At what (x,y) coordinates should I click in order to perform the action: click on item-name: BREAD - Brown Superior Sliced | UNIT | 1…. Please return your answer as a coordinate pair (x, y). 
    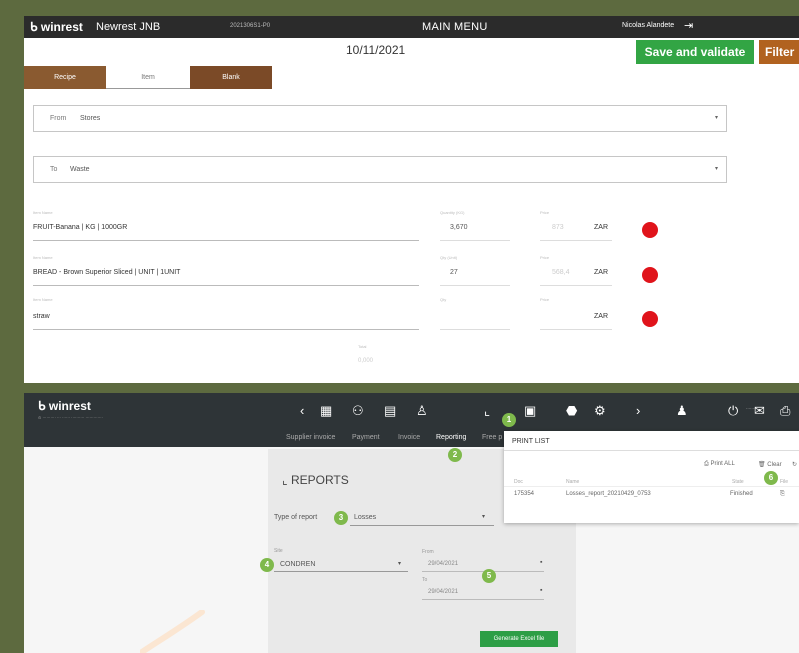
    Looking at the image, I should click on (106, 272).